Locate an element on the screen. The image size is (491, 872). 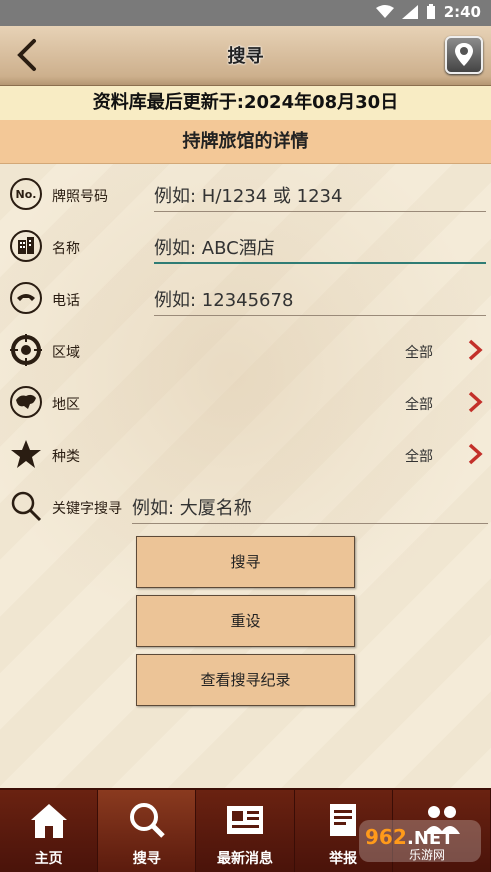
district-value: 全部 is located at coordinates (419, 353).